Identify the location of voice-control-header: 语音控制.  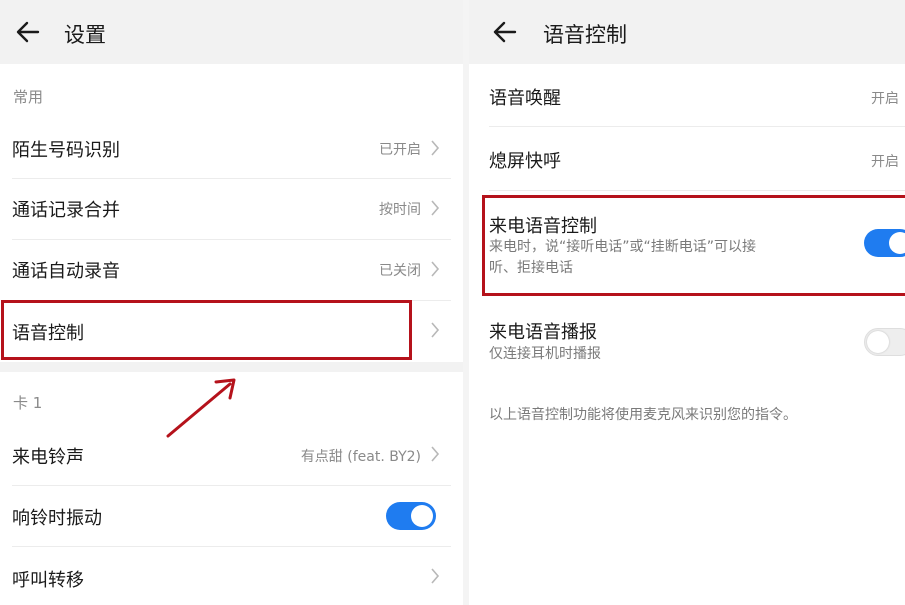
(687, 32).